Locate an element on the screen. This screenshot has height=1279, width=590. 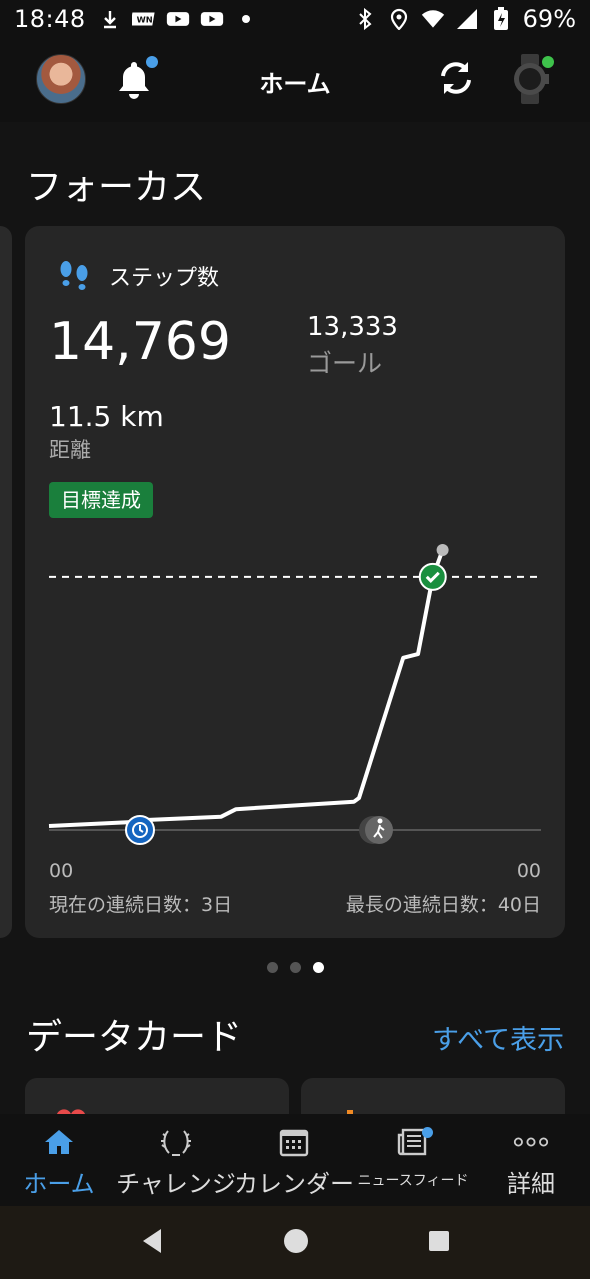
goal-achieved-badge: 目標達成 is located at coordinates (101, 500).